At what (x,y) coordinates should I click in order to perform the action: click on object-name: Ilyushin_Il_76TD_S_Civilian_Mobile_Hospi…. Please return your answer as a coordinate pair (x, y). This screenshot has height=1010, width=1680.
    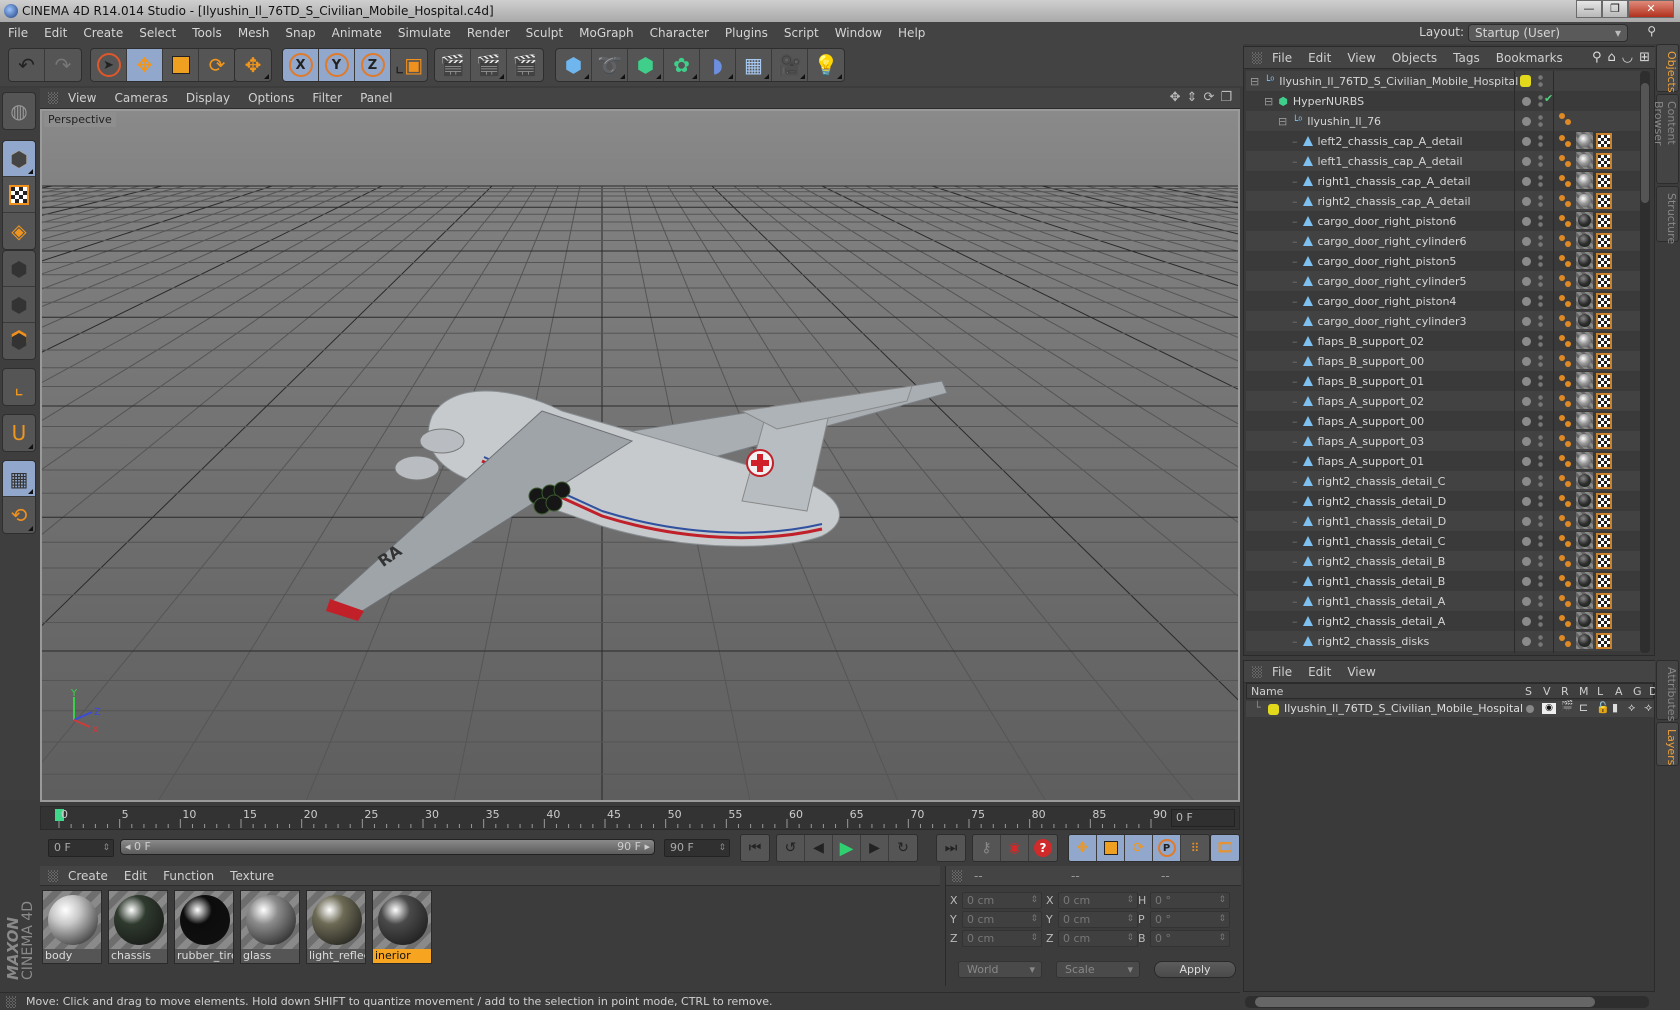
    Looking at the image, I should click on (1398, 81).